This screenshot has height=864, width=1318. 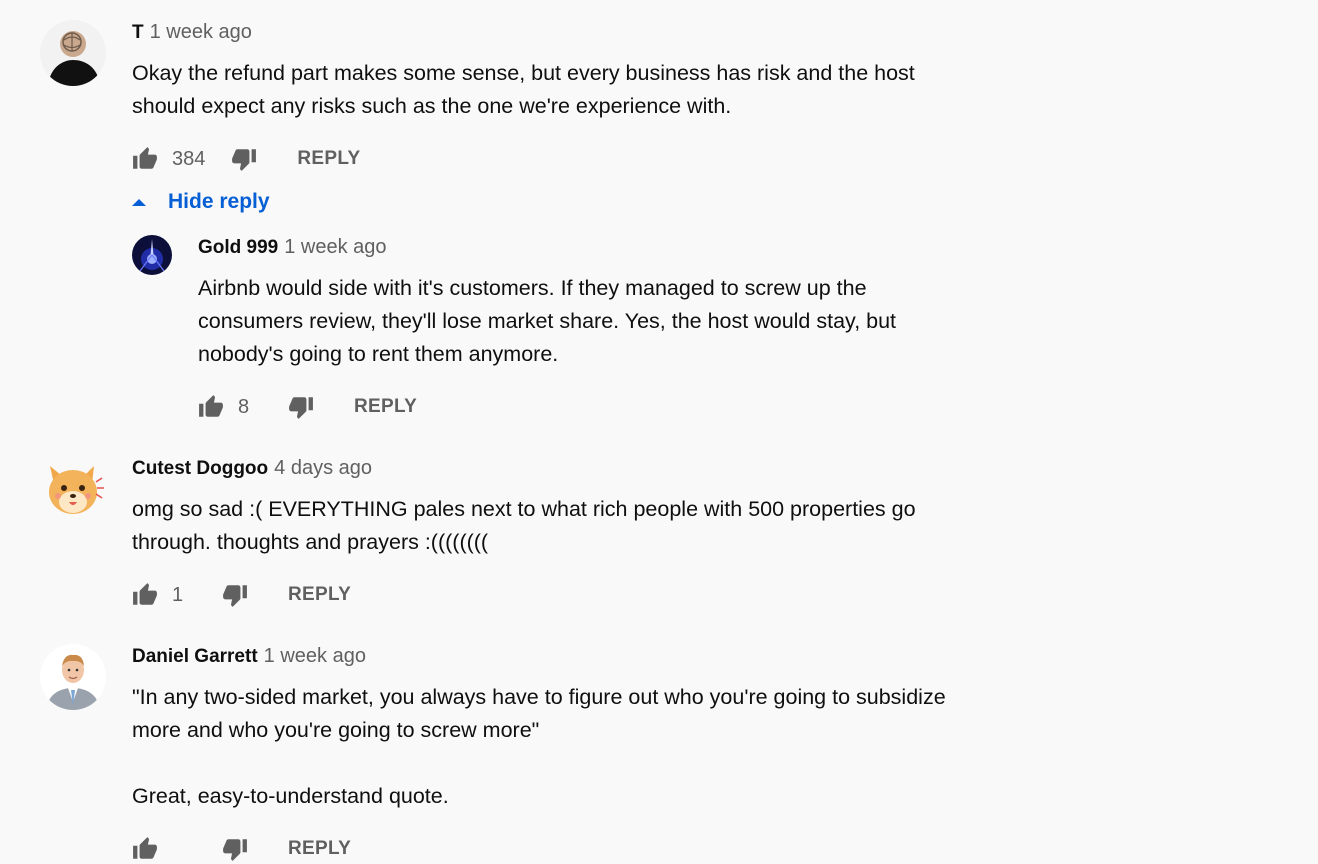 What do you see at coordinates (139, 202) in the screenshot?
I see `caret-up-icon` at bounding box center [139, 202].